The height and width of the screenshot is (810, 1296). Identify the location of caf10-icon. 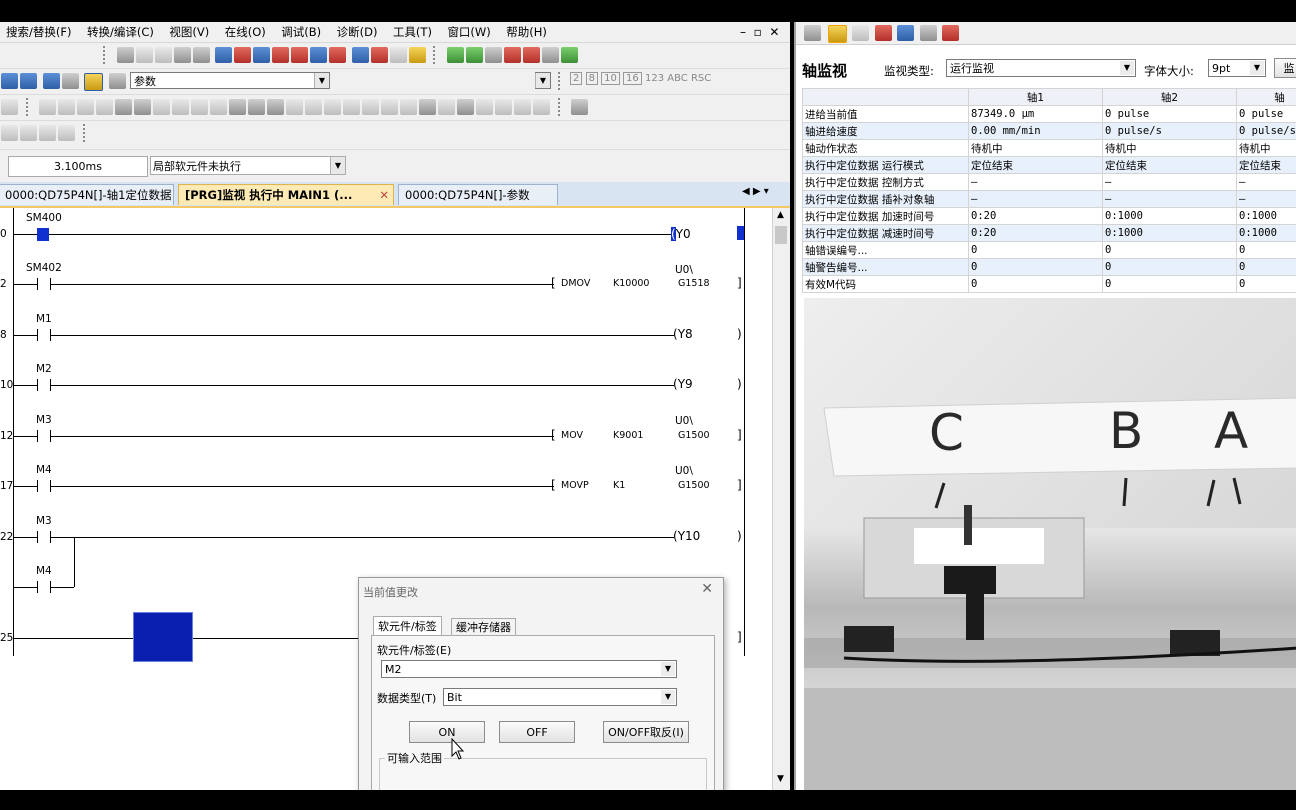
(275, 107).